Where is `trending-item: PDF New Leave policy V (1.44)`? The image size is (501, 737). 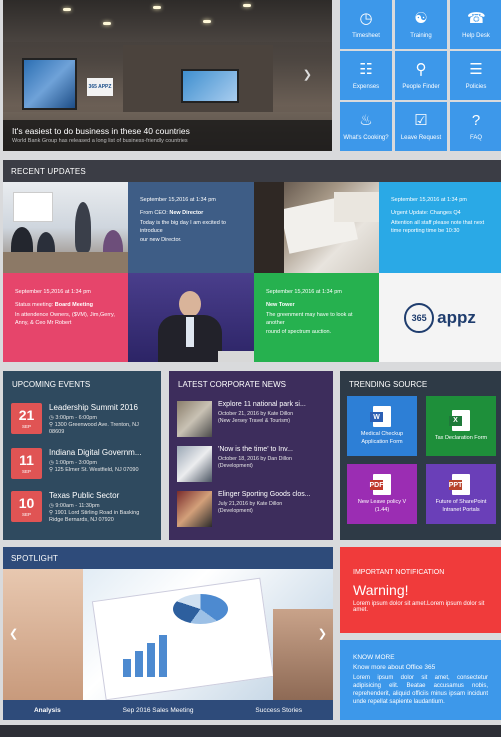
trending-item: PDF New Leave policy V (1.44) is located at coordinates (382, 494).